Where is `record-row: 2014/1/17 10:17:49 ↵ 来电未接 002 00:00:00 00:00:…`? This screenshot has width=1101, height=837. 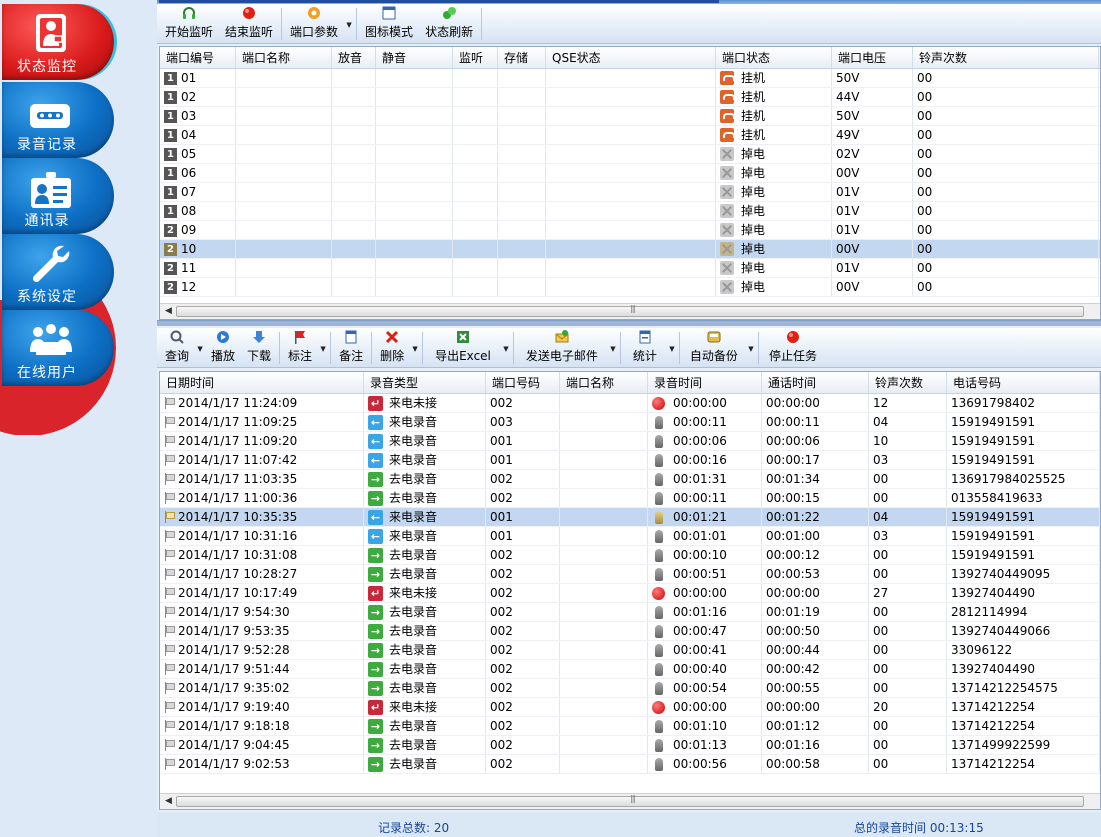 record-row: 2014/1/17 10:17:49 ↵ 来电未接 002 00:00:00 00:00:… is located at coordinates (630, 593).